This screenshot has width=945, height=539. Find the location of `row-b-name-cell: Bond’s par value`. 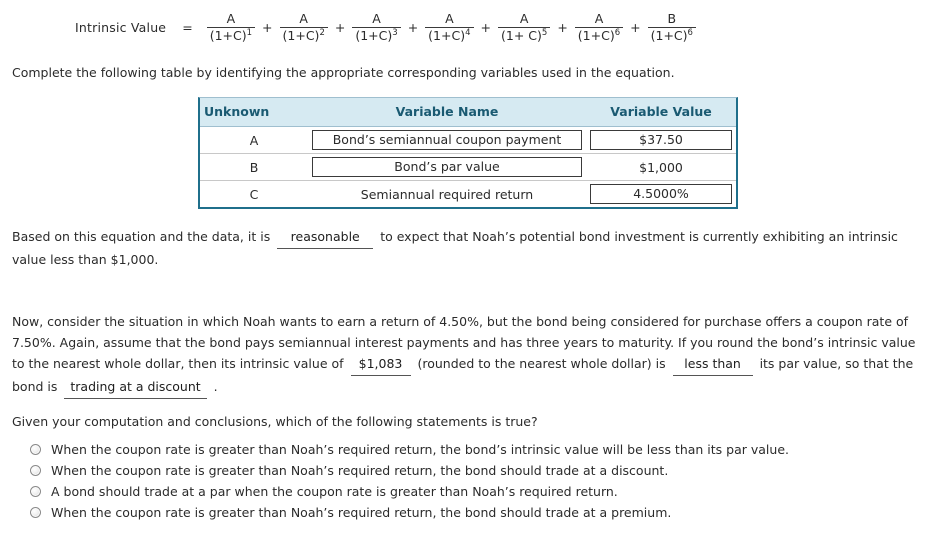

row-b-name-cell: Bond’s par value is located at coordinates (447, 167).